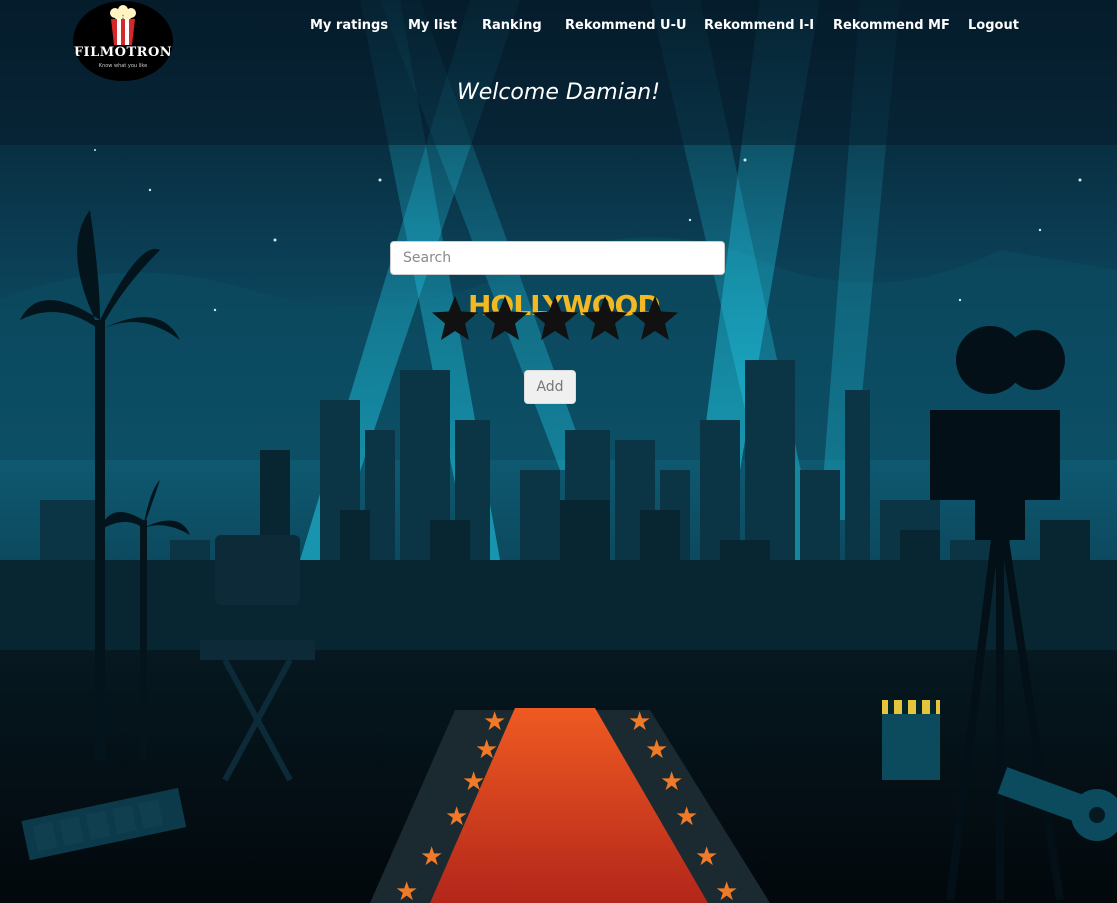  I want to click on nav-ranking: Ranking, so click(512, 25).